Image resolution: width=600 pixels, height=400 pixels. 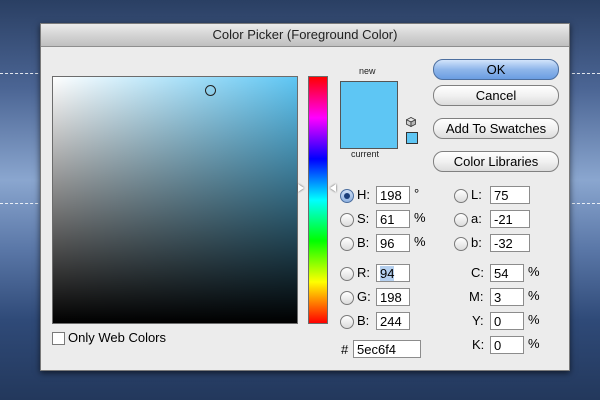 I want to click on lab-b-input: -32, so click(x=510, y=243).